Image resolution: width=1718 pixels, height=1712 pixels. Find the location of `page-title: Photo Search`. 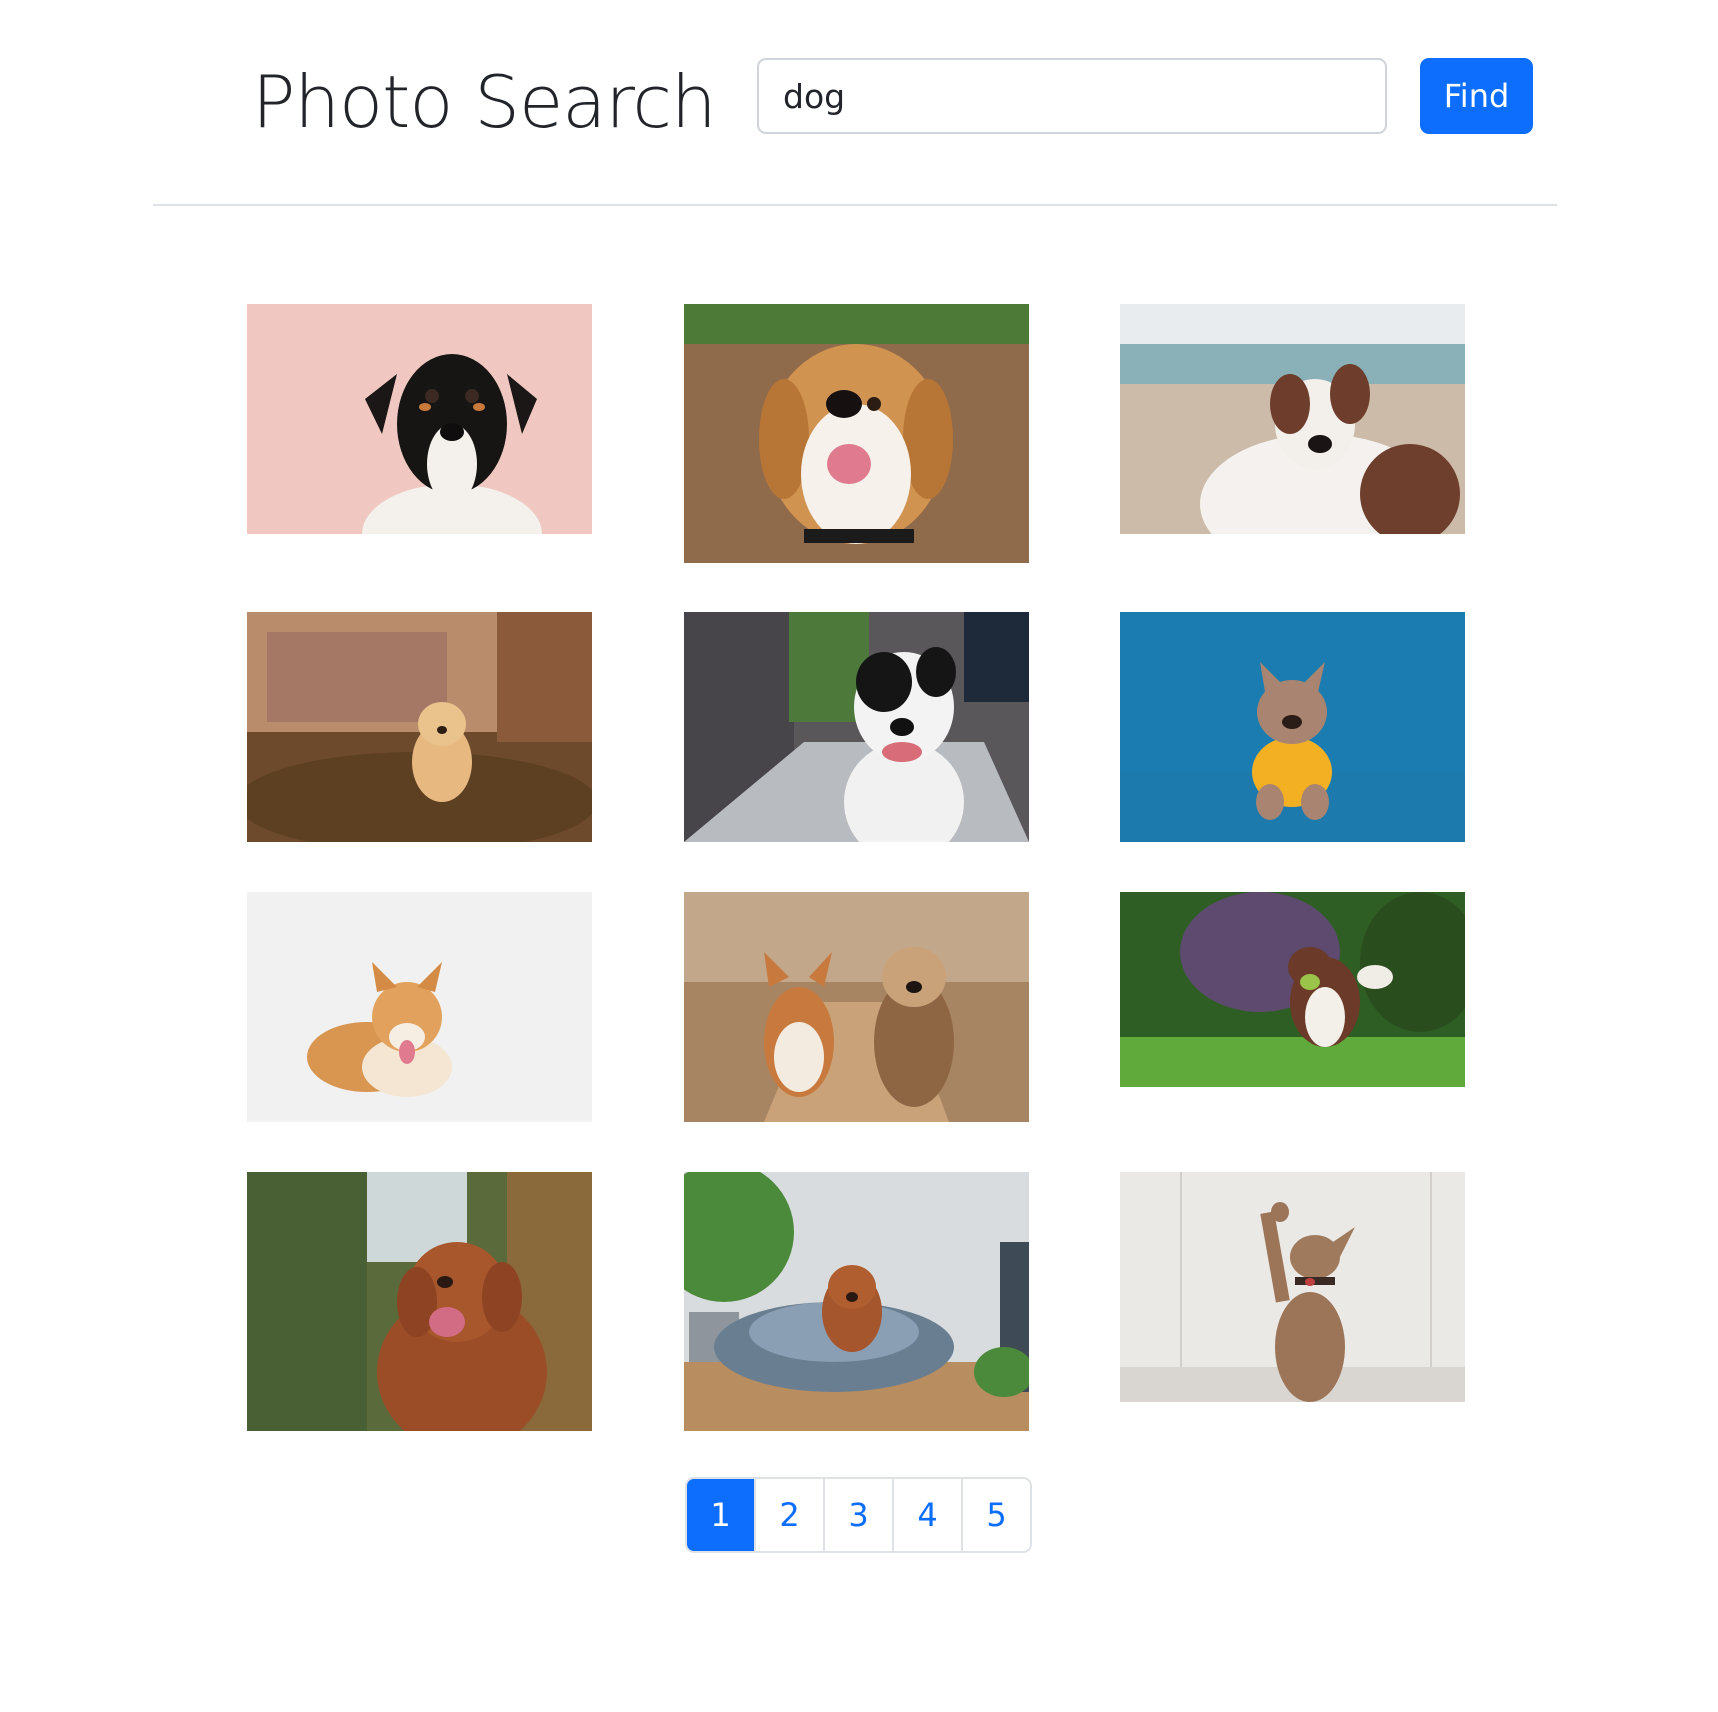

page-title: Photo Search is located at coordinates (484, 102).